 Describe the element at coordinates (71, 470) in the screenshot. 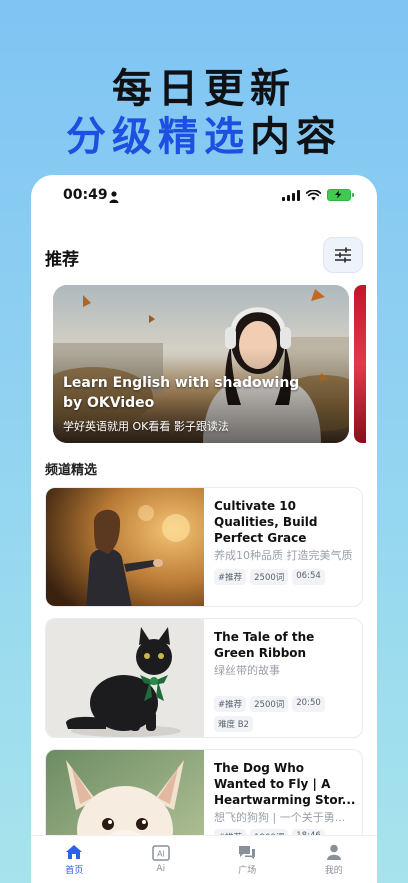

I see `channel-title: 频道精选` at that location.